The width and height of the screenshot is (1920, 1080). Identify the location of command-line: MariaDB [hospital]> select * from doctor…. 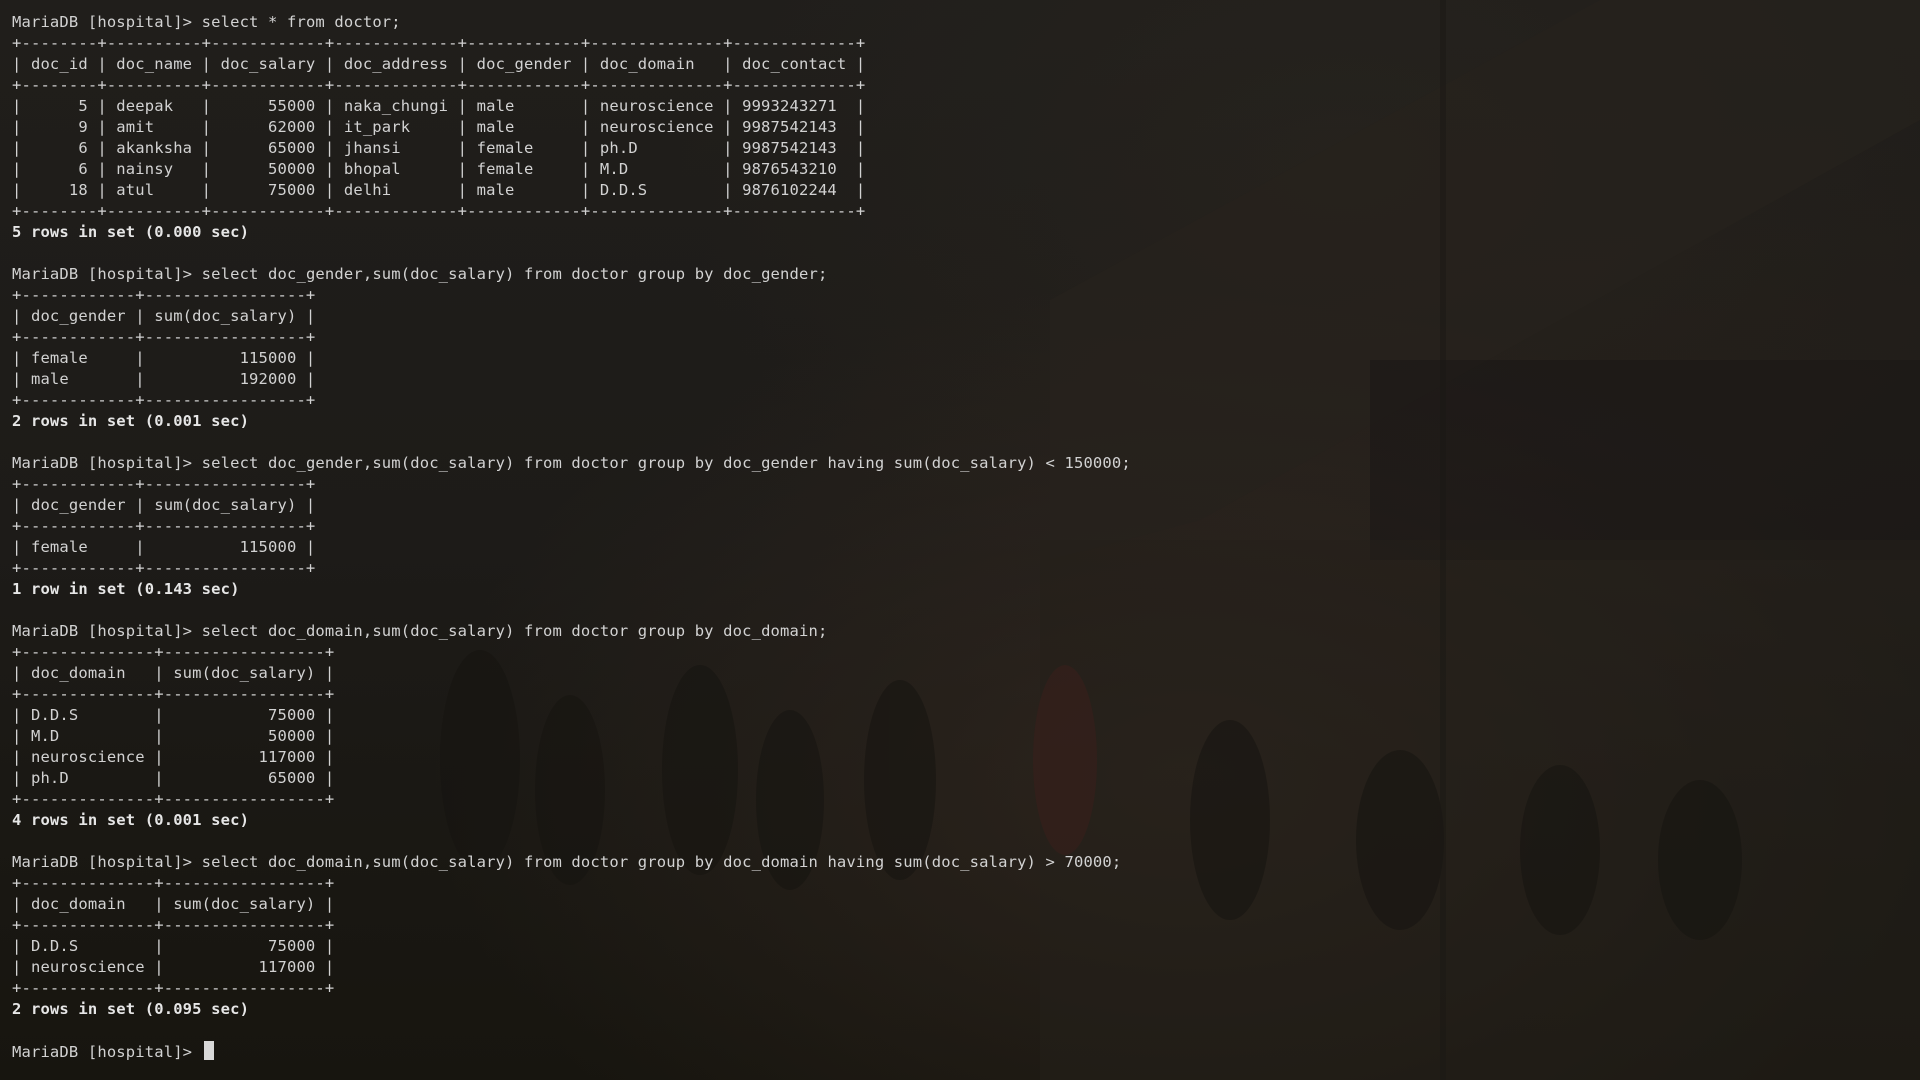
(571, 22).